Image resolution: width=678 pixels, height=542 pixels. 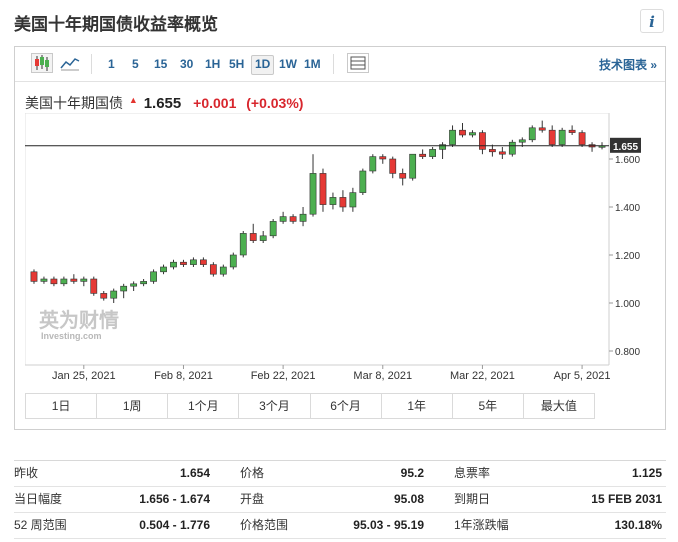 What do you see at coordinates (627, 352) in the screenshot?
I see `y-tick-label: 0.800` at bounding box center [627, 352].